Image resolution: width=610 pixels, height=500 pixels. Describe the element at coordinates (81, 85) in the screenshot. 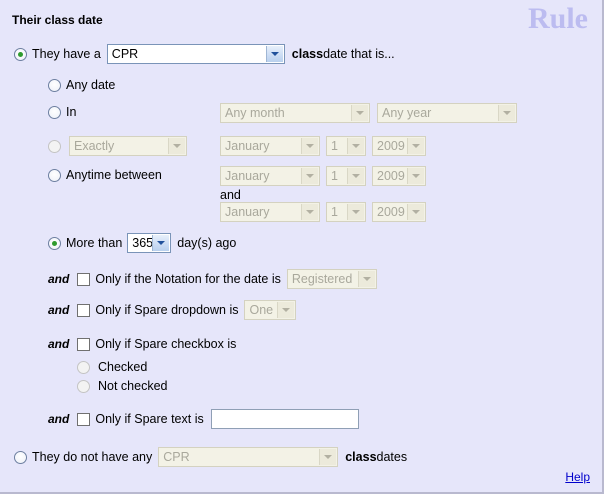

I see `option-any-date-row: Any date` at that location.